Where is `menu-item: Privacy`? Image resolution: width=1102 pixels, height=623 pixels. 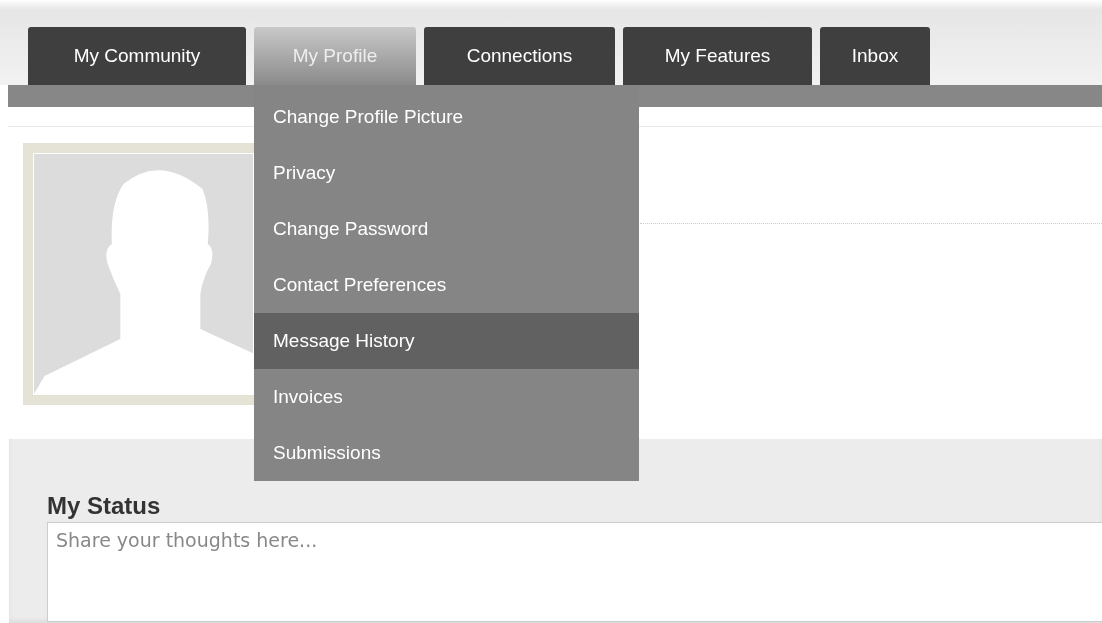 menu-item: Privacy is located at coordinates (446, 173).